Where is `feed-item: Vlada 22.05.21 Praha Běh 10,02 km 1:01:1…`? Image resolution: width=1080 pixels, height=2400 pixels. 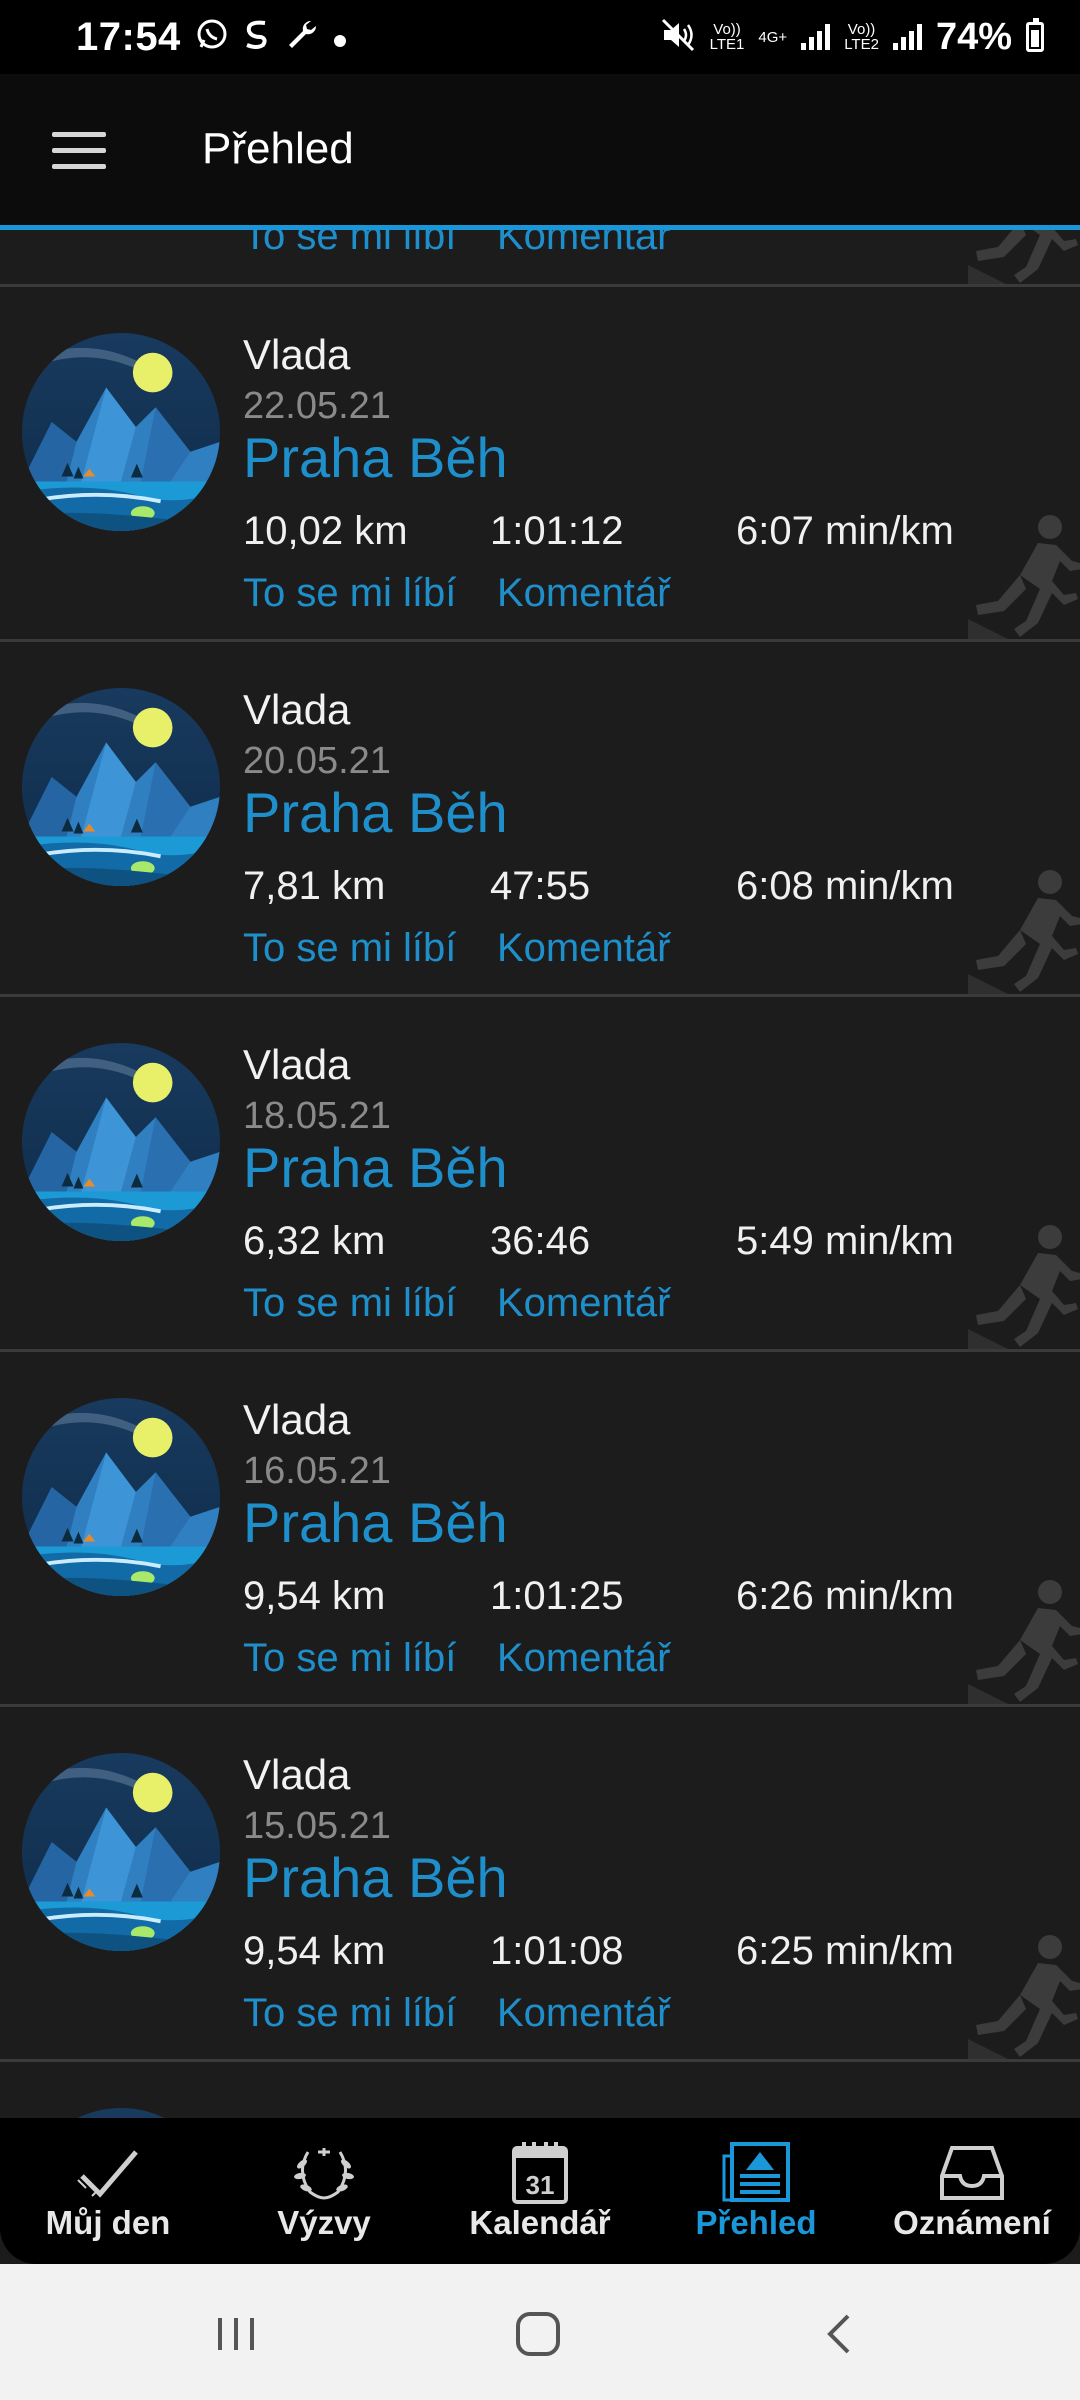 feed-item: Vlada 22.05.21 Praha Běh 10,02 km 1:01:1… is located at coordinates (540, 464).